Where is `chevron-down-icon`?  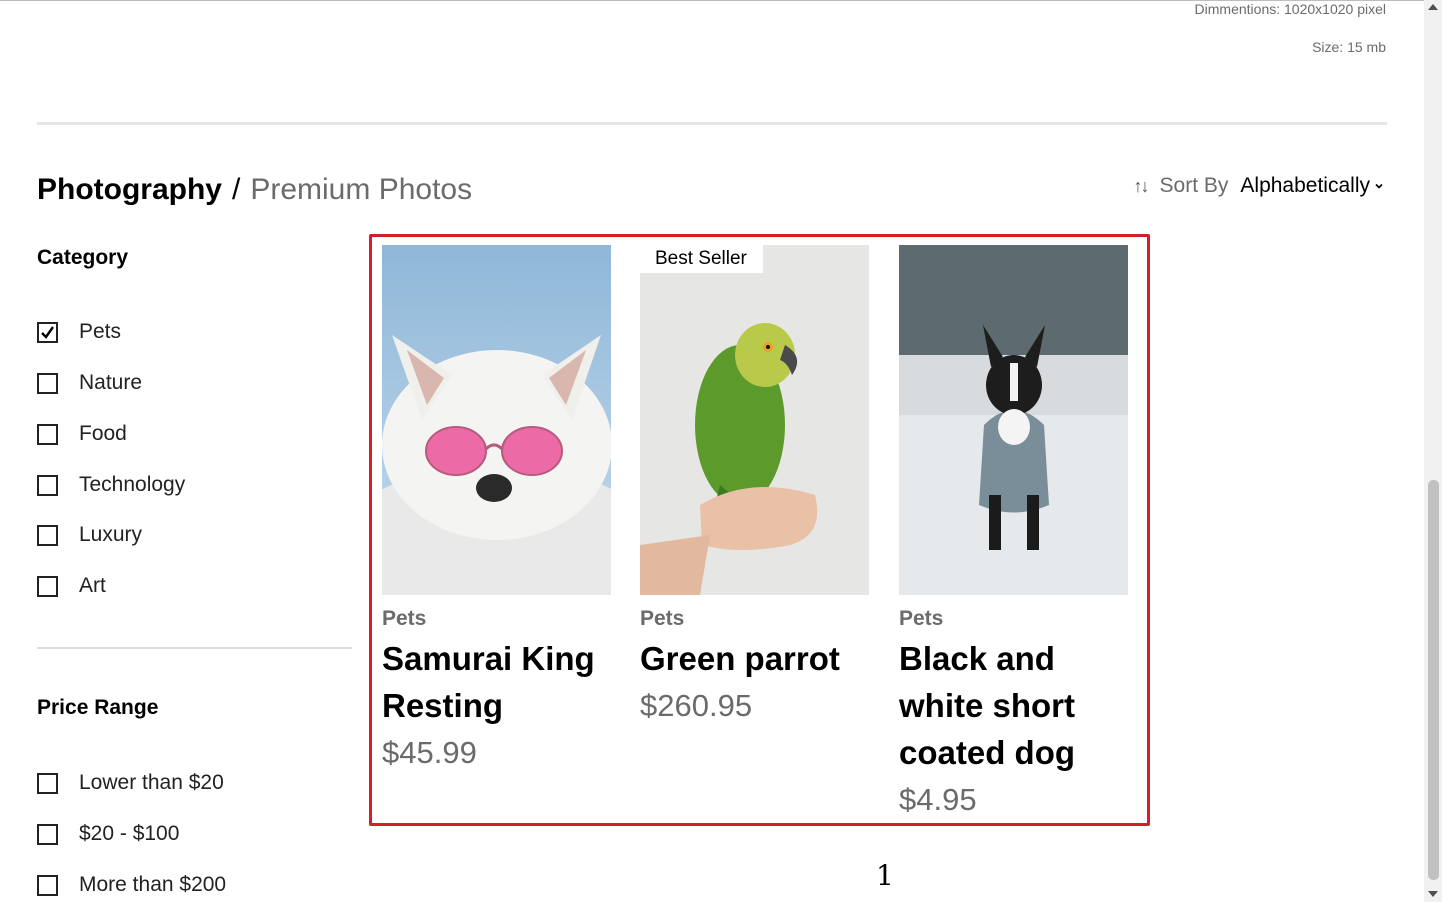 chevron-down-icon is located at coordinates (1379, 186).